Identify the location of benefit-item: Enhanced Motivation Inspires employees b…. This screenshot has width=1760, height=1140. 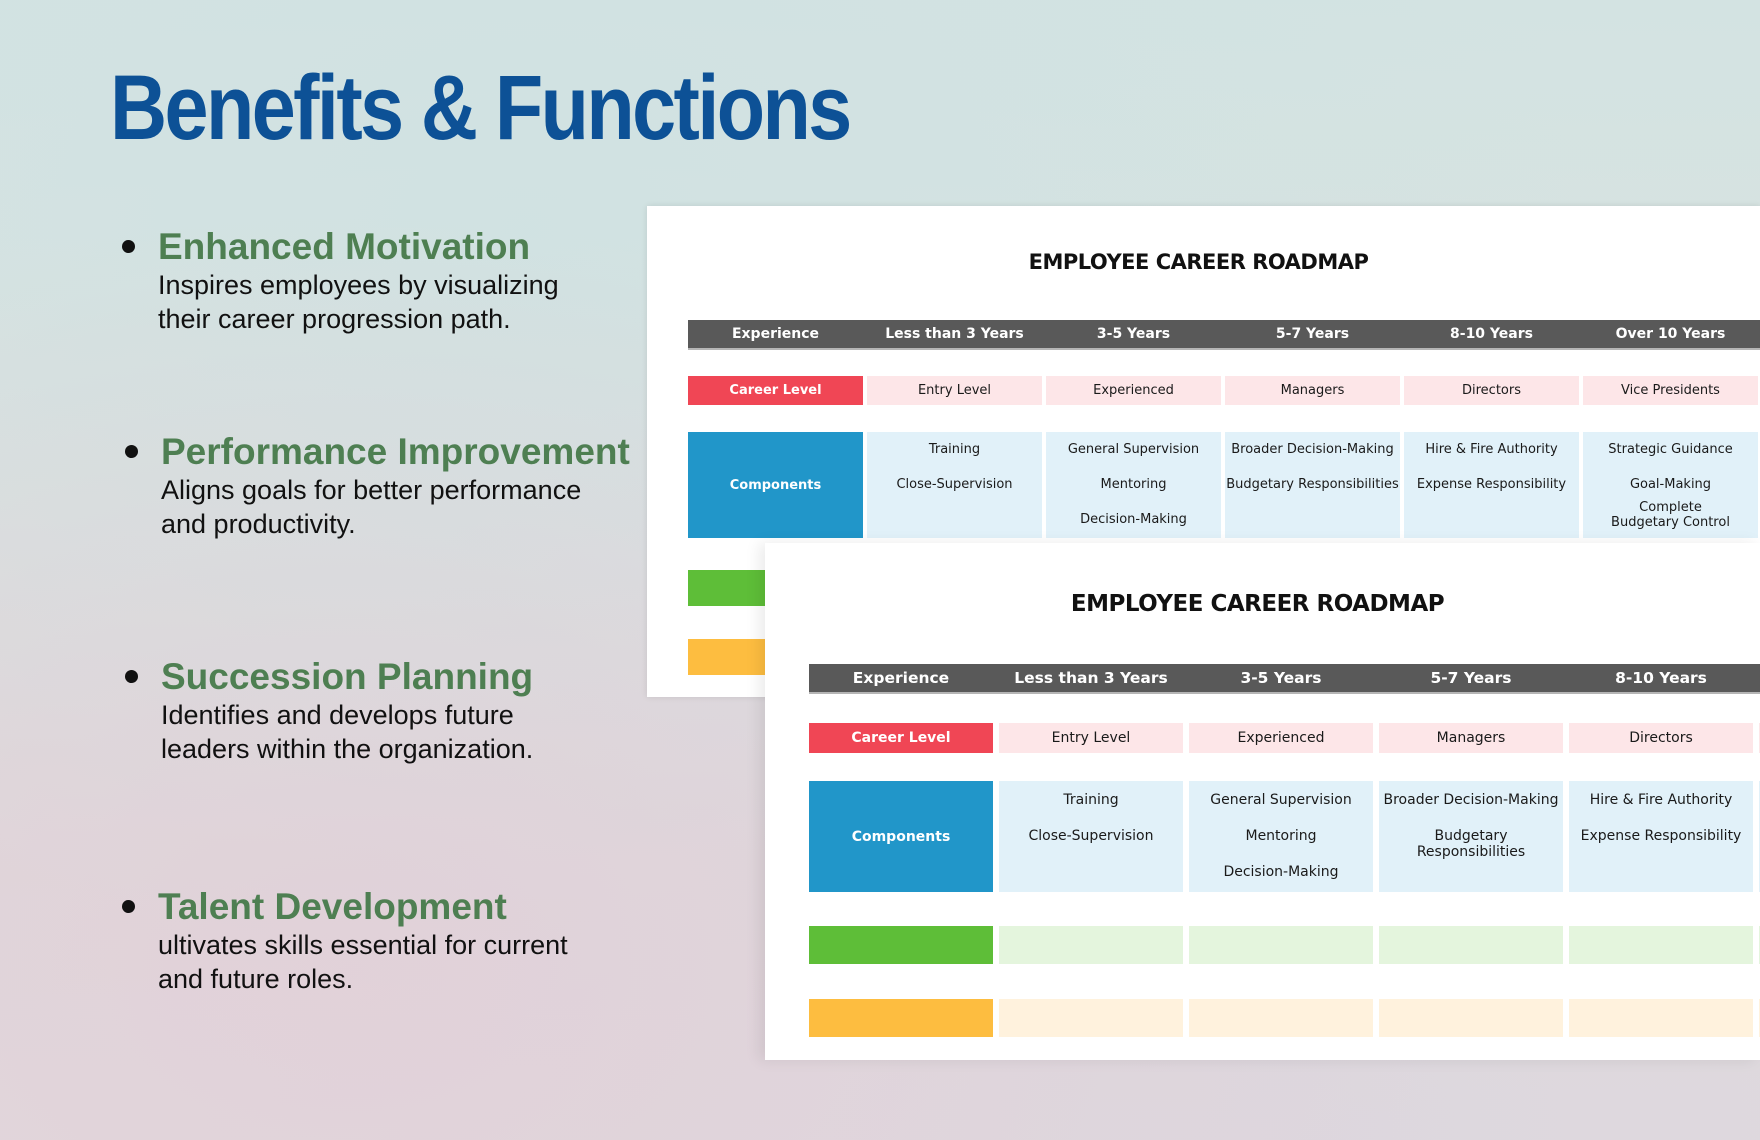
(382, 281).